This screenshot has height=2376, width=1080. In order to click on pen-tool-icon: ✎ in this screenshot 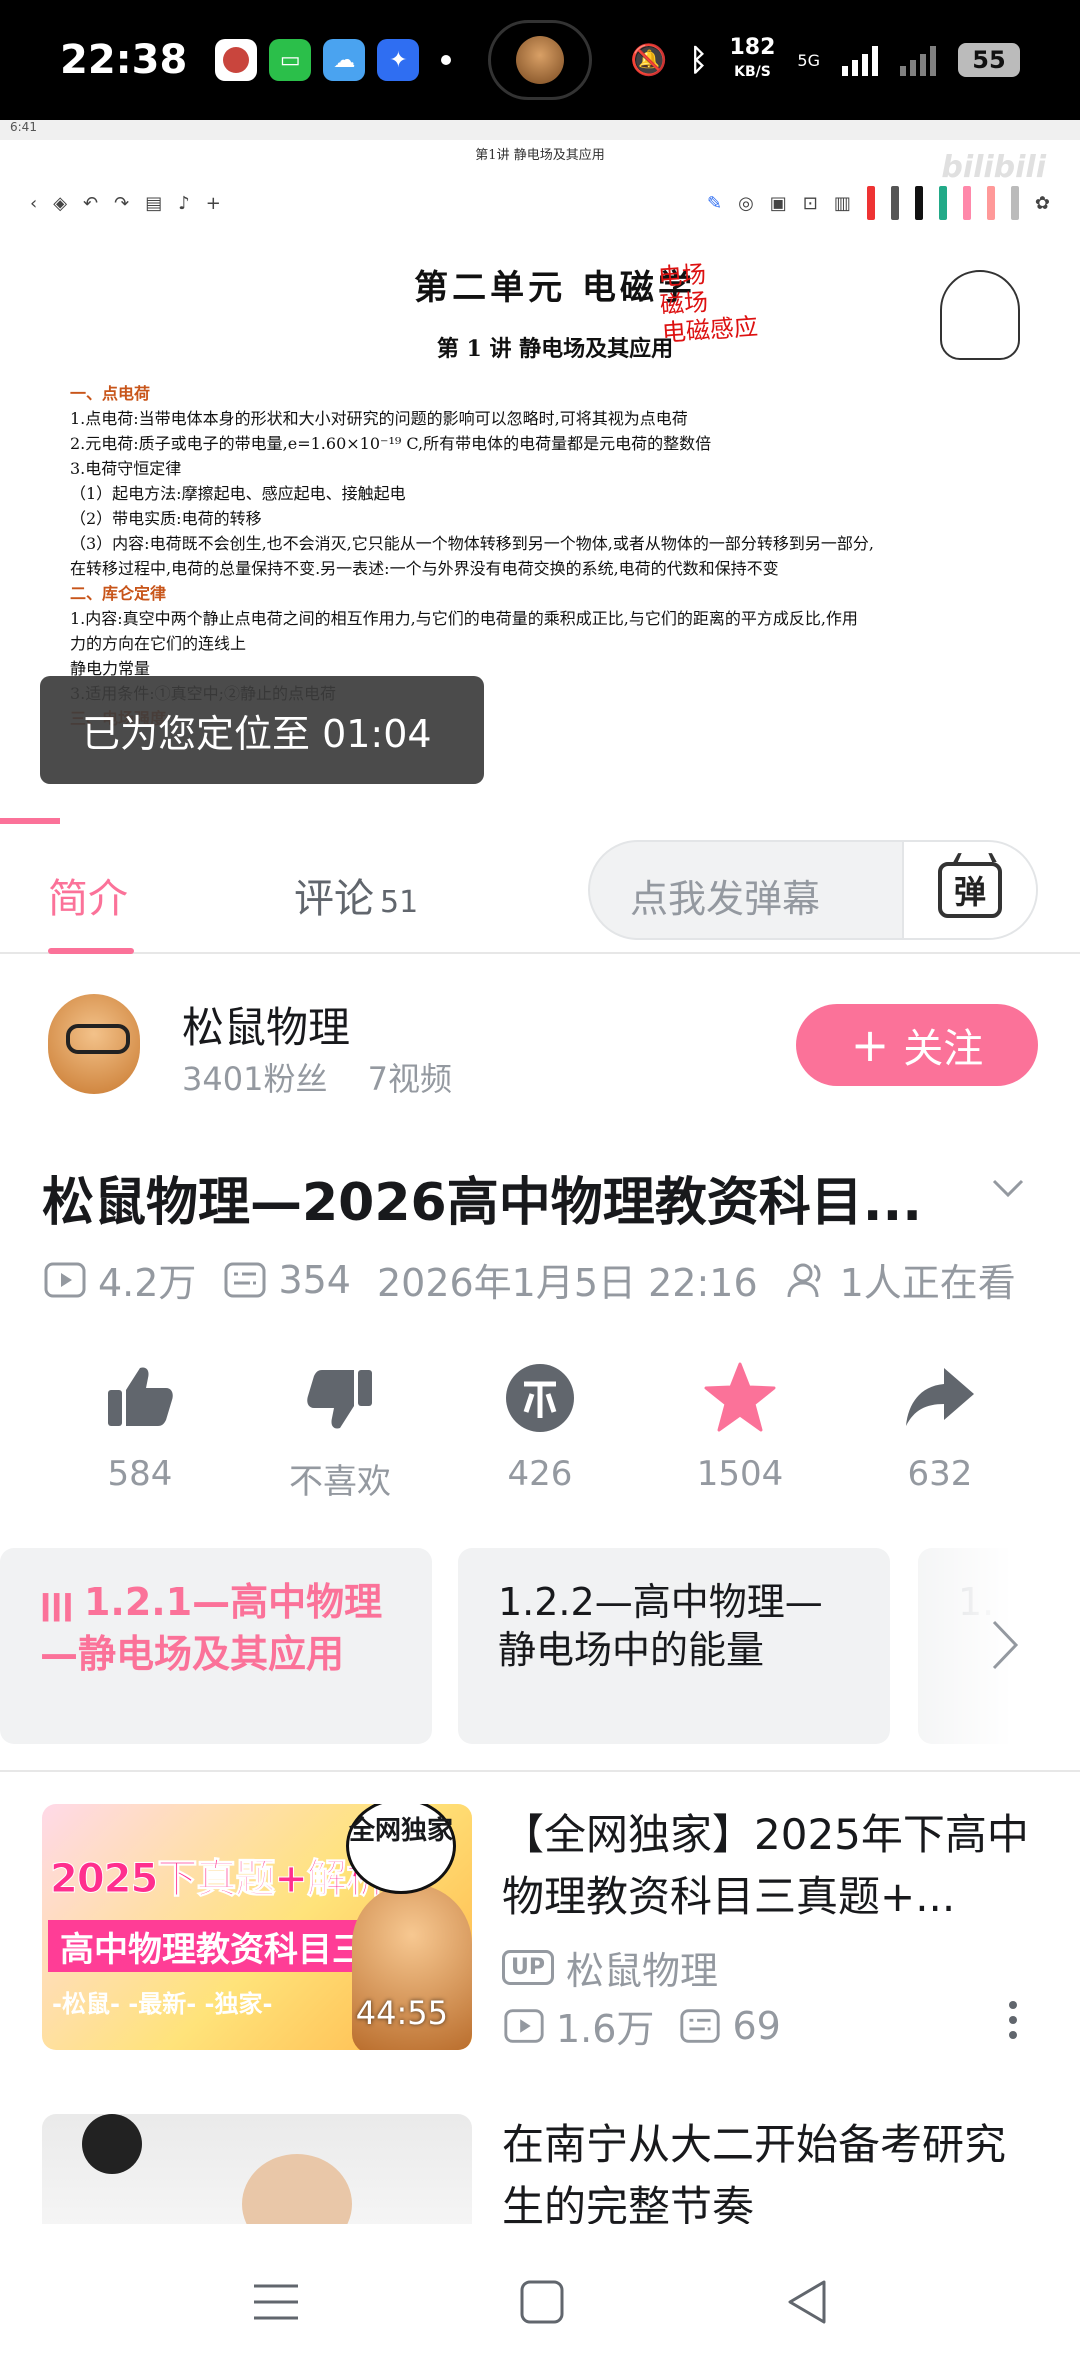, I will do `click(714, 203)`.